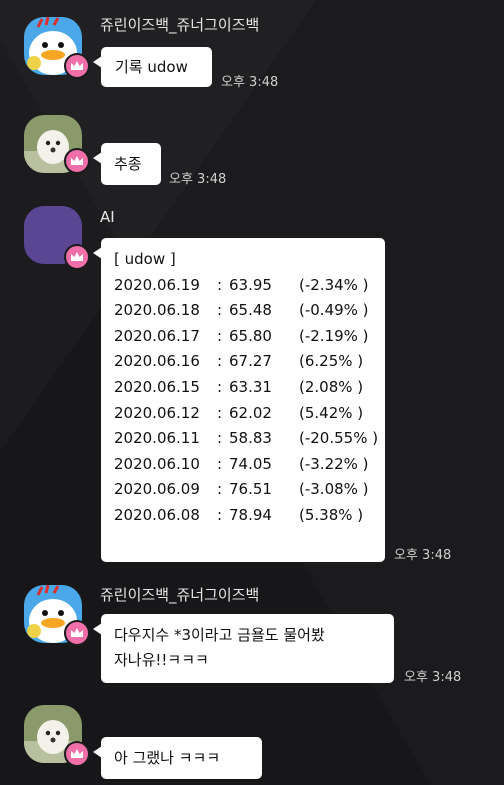  I want to click on record-value: 65.48, so click(250, 310).